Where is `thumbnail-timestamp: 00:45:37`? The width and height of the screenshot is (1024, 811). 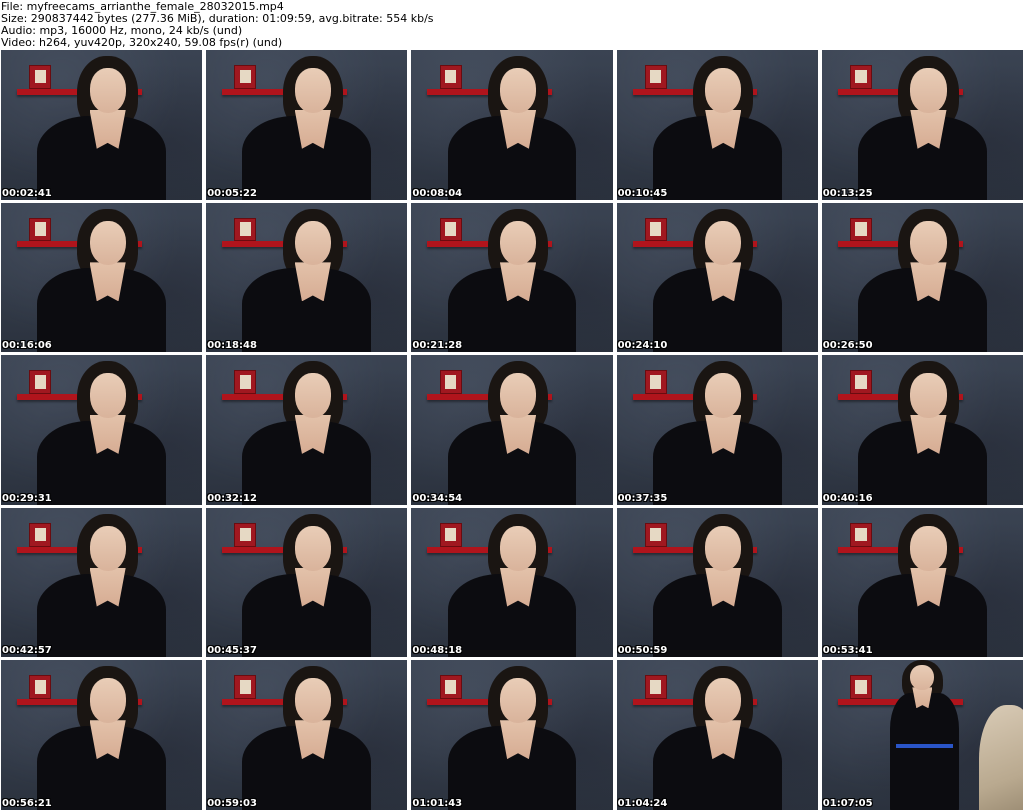 thumbnail-timestamp: 00:45:37 is located at coordinates (232, 651).